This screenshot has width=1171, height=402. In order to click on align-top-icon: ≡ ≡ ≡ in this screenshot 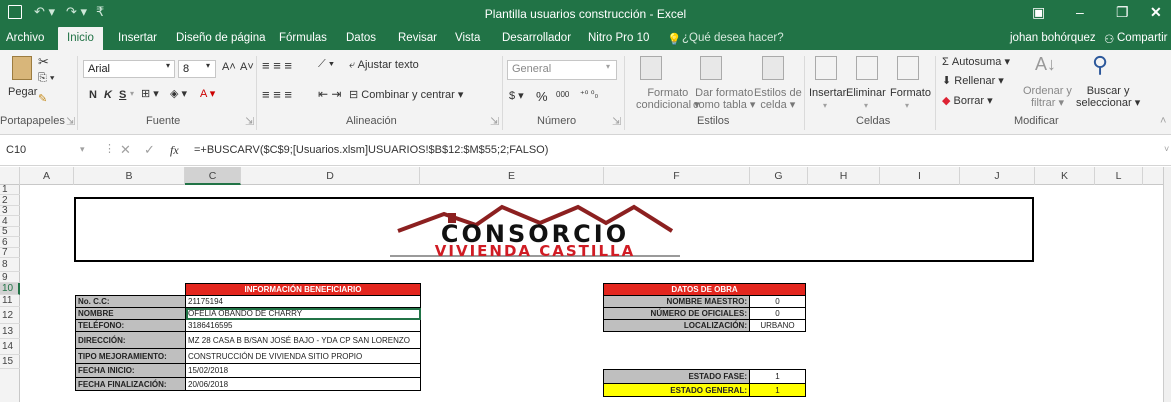, I will do `click(277, 65)`.